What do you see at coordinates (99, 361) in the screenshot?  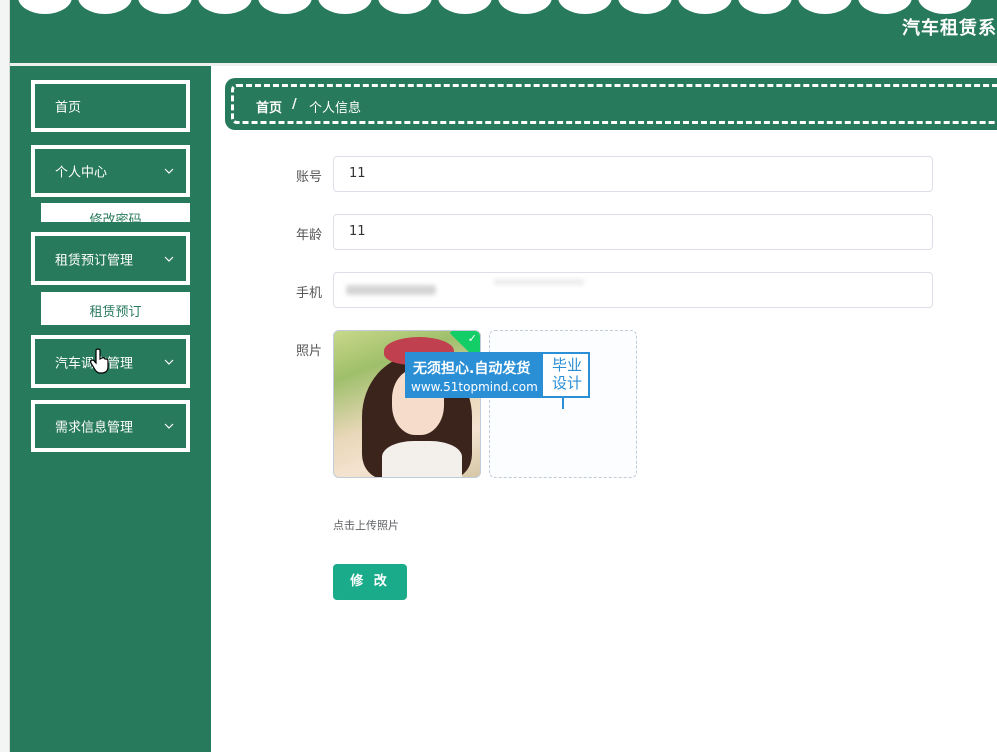 I see `hand-cursor-icon` at bounding box center [99, 361].